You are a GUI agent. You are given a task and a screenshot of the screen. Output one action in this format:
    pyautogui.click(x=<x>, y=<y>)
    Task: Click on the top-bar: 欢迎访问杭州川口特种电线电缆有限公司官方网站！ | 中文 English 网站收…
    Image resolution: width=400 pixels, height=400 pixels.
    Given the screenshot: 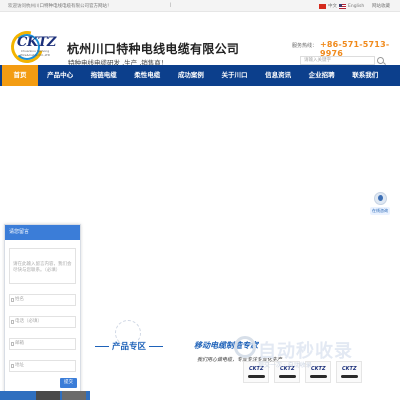 What is the action you would take?
    pyautogui.click(x=200, y=6)
    